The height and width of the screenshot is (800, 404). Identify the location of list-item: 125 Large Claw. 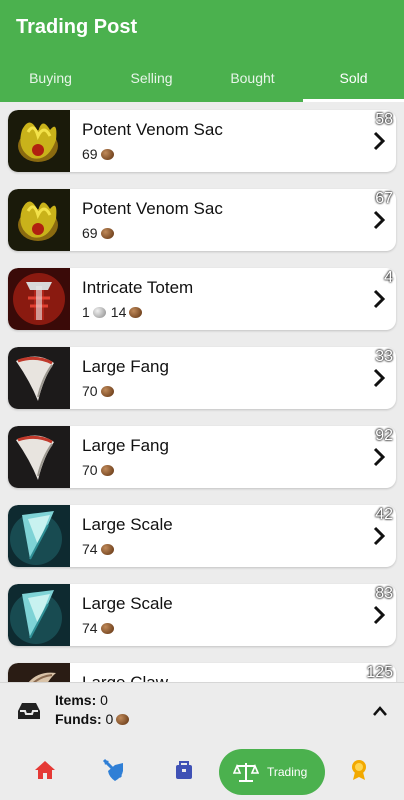
(202, 672).